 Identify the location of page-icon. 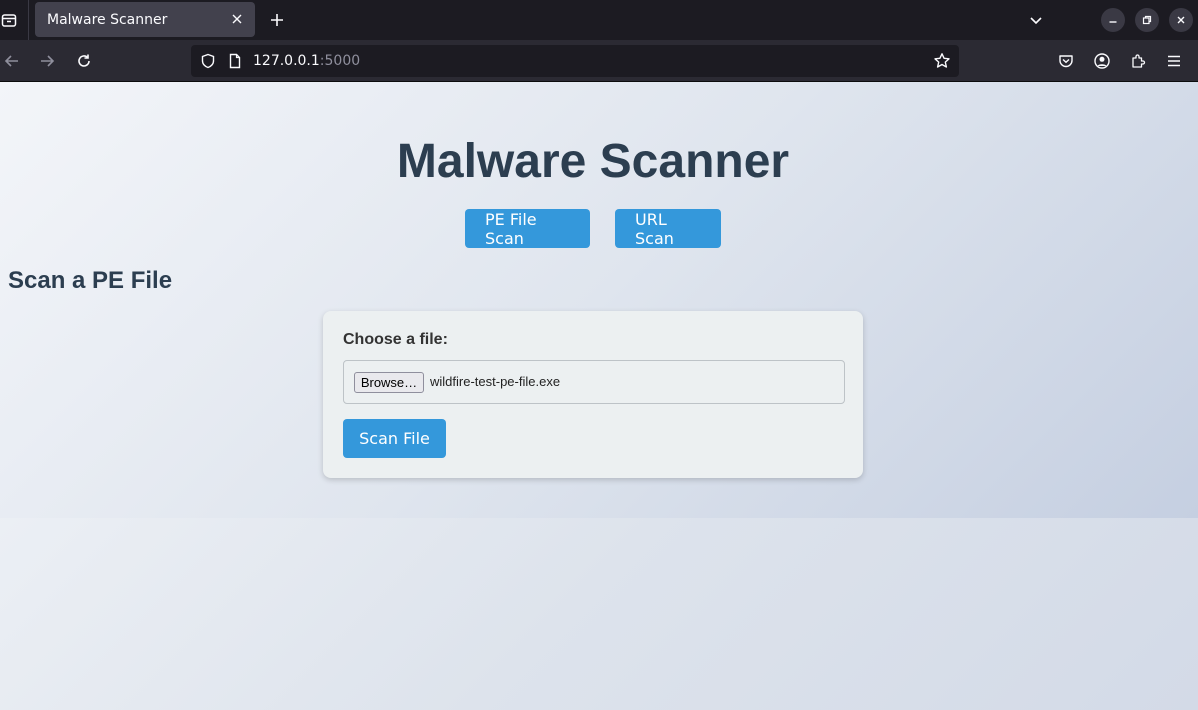
(235, 61).